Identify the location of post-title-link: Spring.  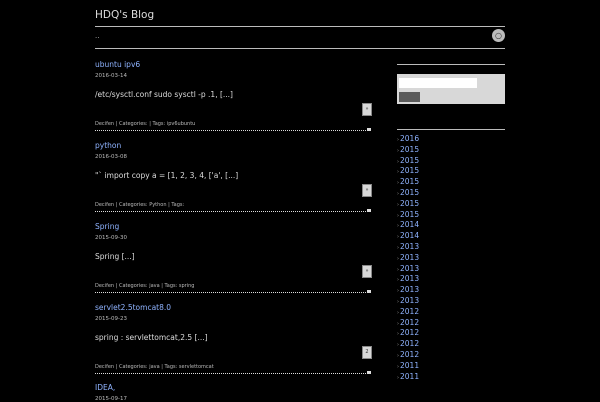
(107, 226).